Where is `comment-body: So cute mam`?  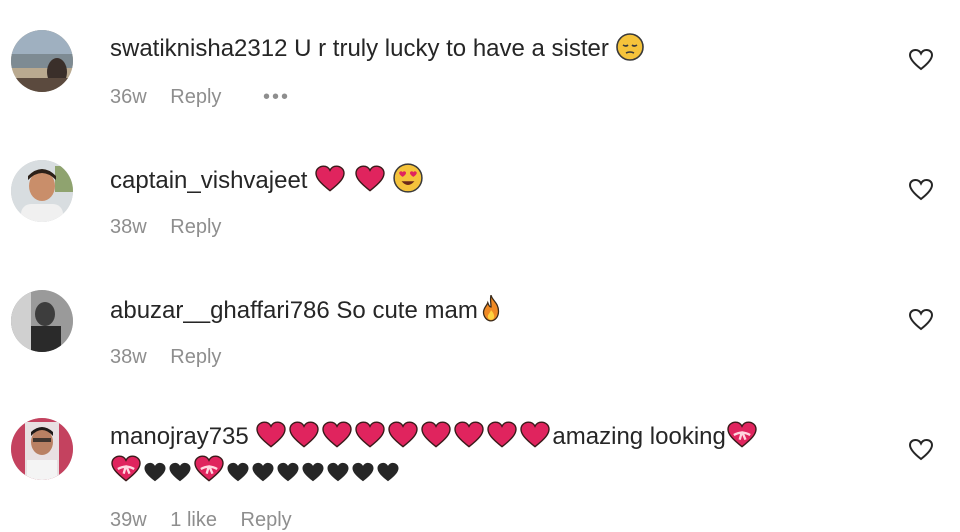 comment-body: So cute mam is located at coordinates (407, 310).